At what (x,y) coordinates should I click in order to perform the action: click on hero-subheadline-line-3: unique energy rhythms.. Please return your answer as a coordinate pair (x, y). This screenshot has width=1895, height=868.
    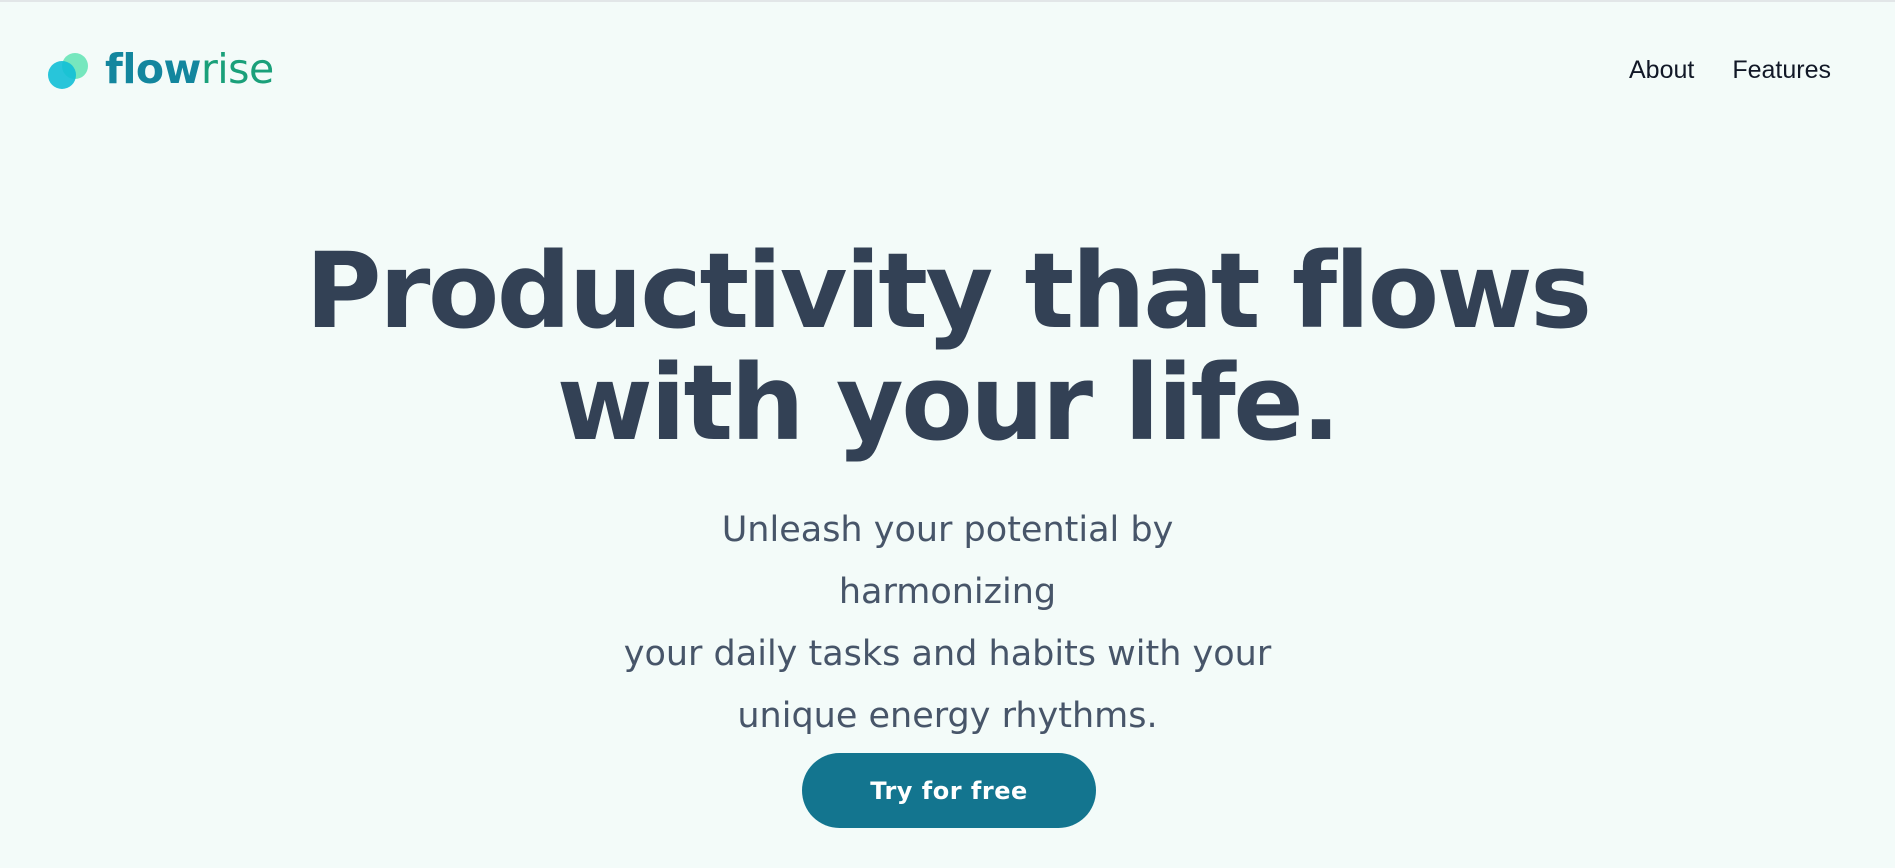
    Looking at the image, I should click on (947, 716).